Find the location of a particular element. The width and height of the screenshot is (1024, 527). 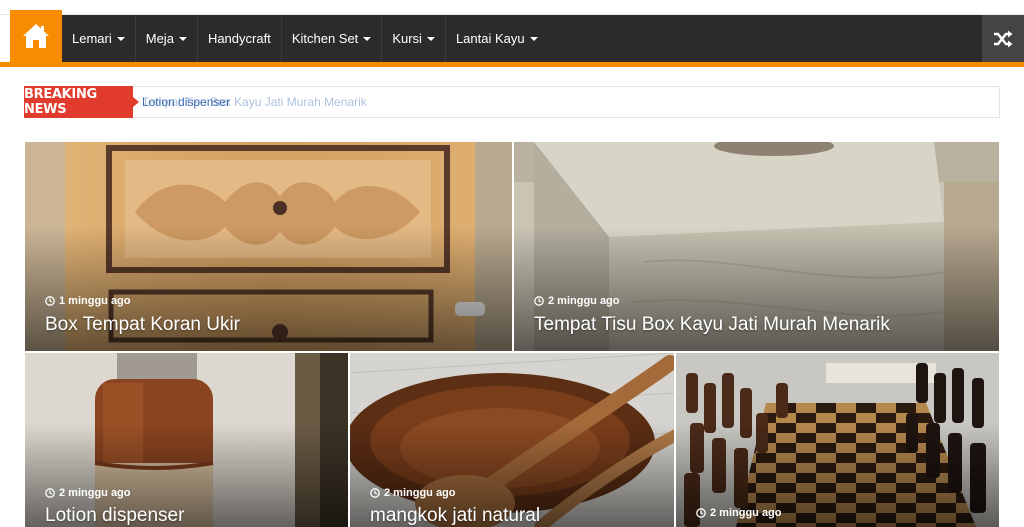

menu-item-kitchen-set: Kitchen Set is located at coordinates (332, 38).